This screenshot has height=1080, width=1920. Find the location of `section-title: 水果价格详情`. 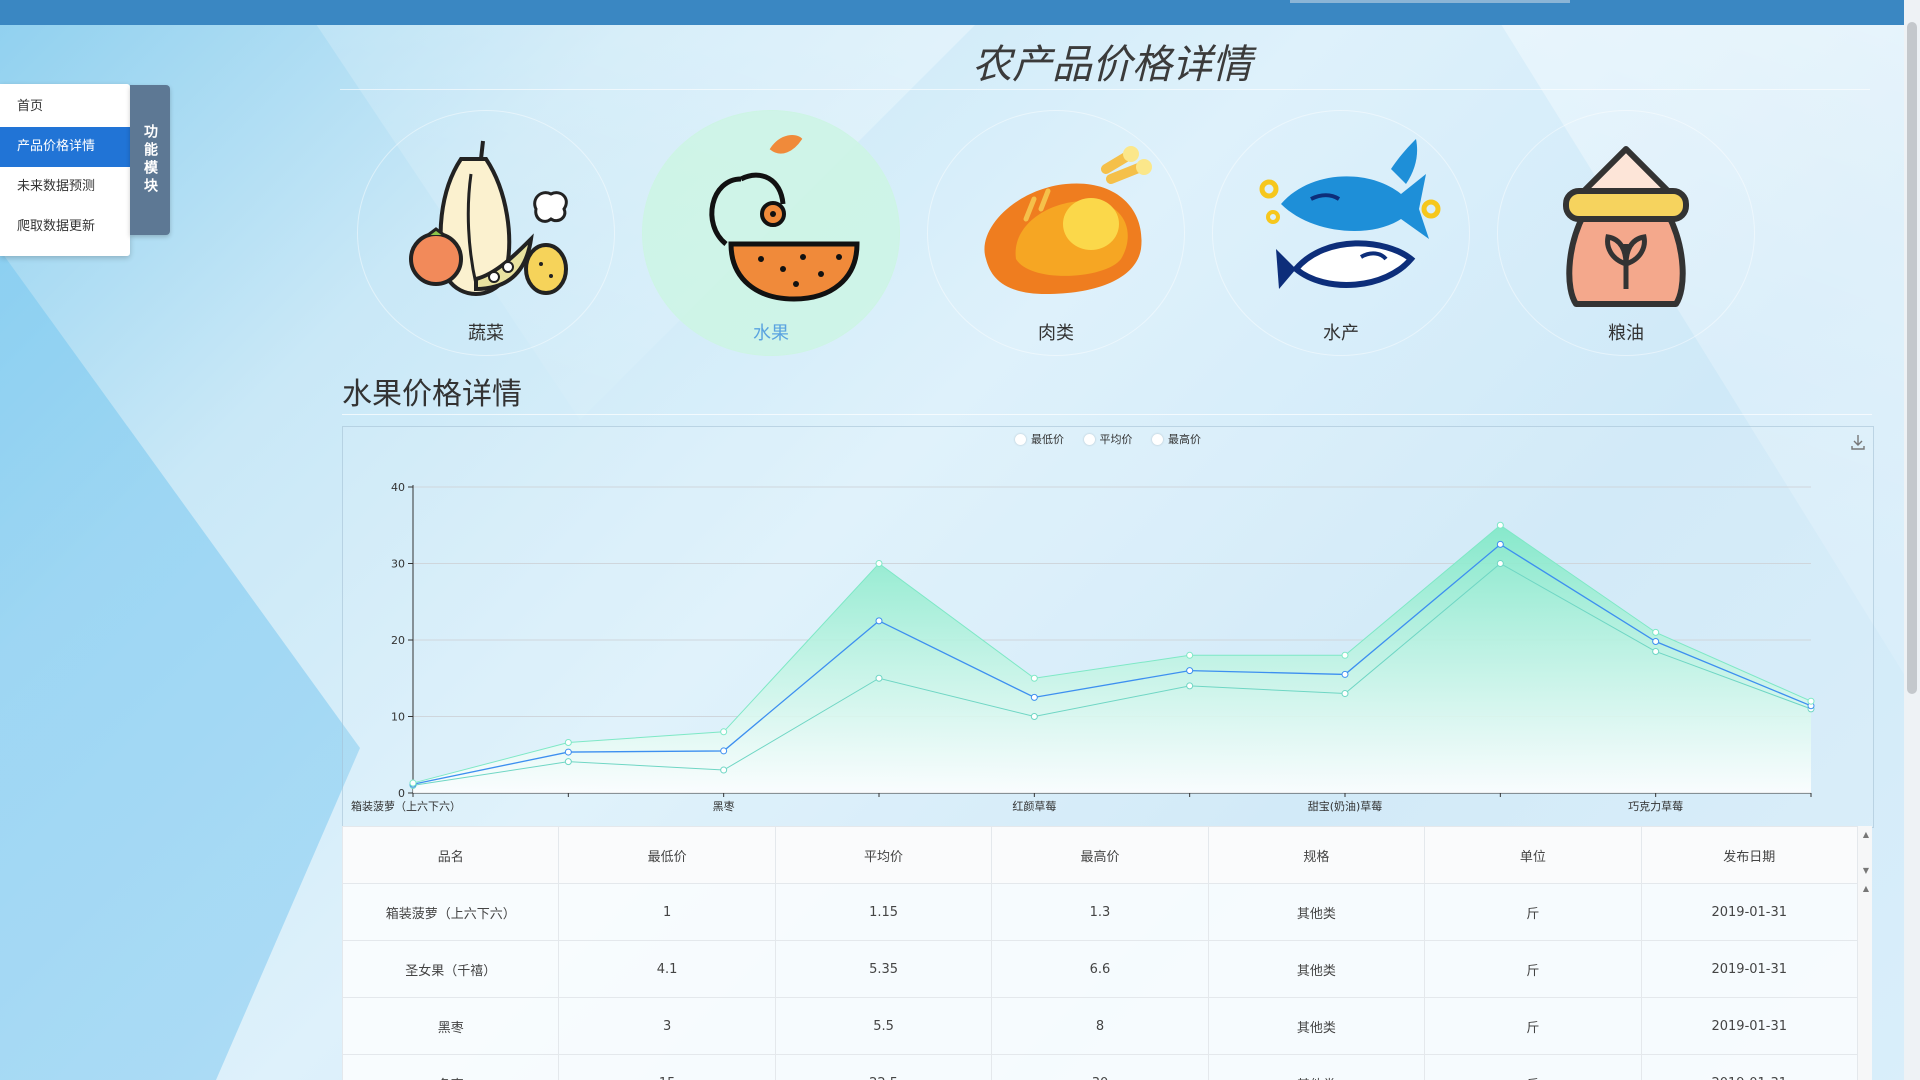

section-title: 水果价格详情 is located at coordinates (432, 394).